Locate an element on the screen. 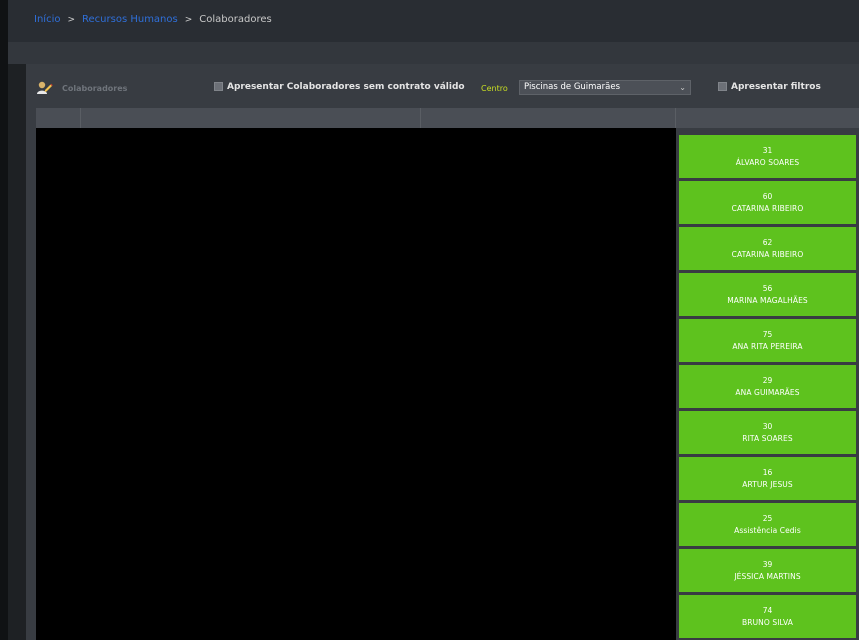 This screenshot has width=859, height=640. show-filters-label: Apresentar filtros is located at coordinates (776, 87).